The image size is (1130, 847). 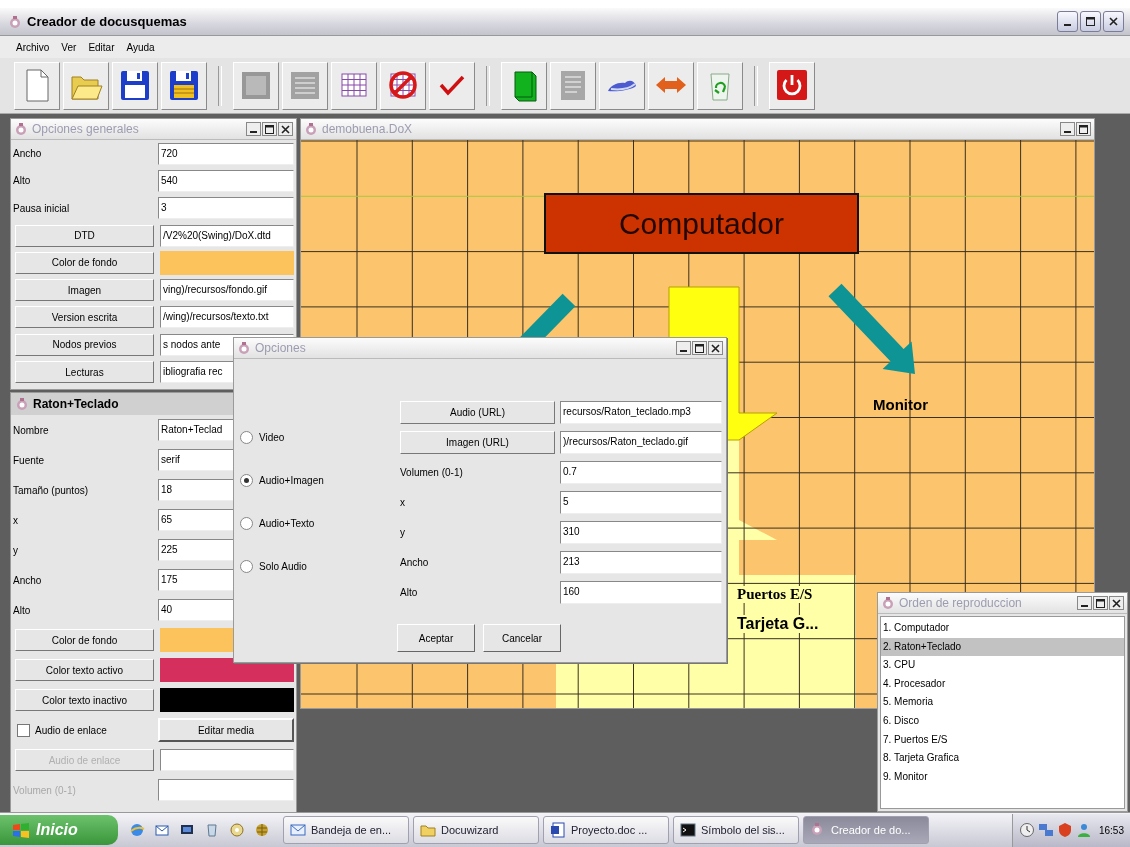 What do you see at coordinates (470, 830) in the screenshot?
I see `task-label: Docuwizard` at bounding box center [470, 830].